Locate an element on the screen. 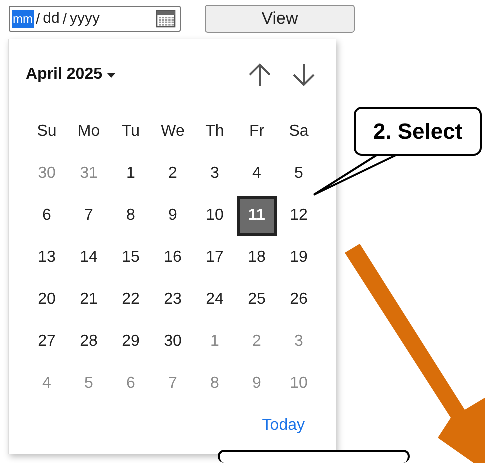  calendar-day: 3 is located at coordinates (215, 174).